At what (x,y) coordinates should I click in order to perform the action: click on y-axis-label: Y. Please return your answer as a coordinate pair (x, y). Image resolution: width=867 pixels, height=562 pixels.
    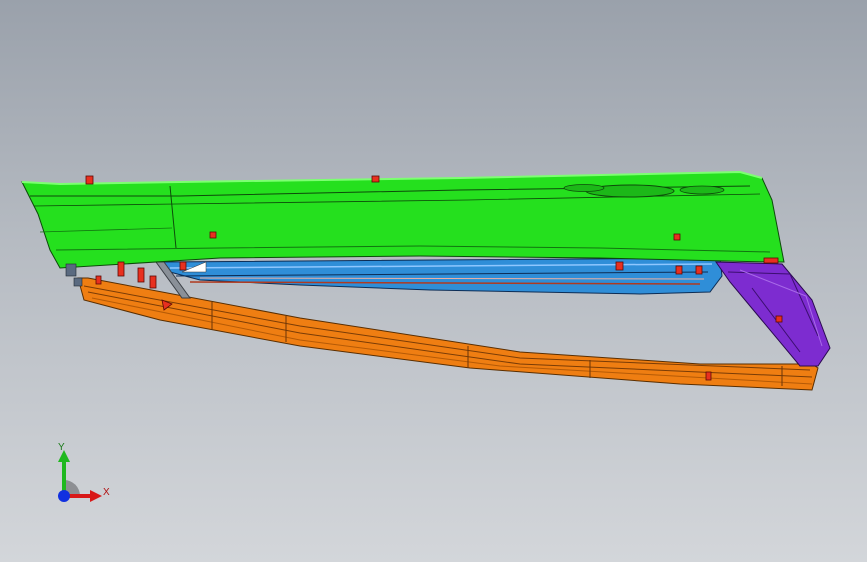
    Looking at the image, I should click on (61, 447).